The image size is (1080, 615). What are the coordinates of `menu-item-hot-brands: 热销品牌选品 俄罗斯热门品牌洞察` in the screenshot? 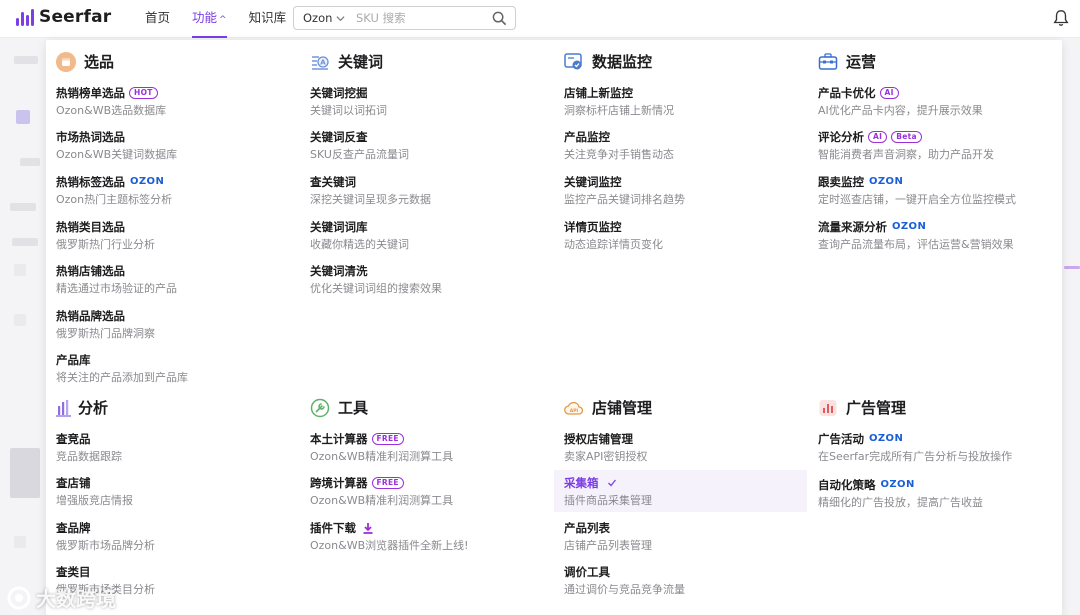 It's located at (176, 324).